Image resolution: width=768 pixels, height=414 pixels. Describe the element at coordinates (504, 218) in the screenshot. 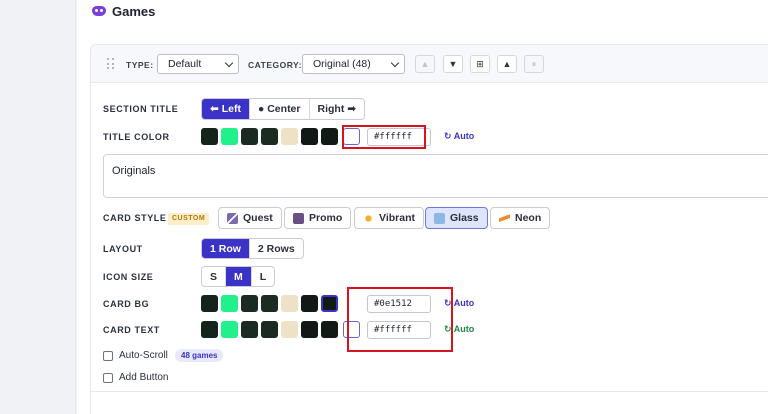

I see `lightning-icon` at that location.